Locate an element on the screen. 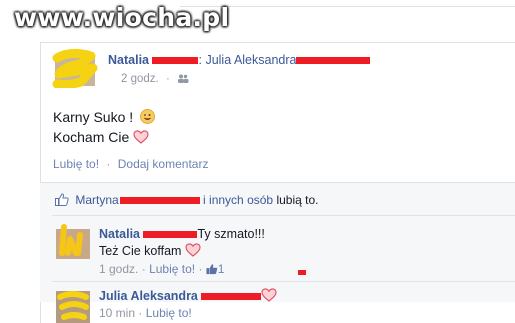 The width and height of the screenshot is (515, 323). comment-header: Natalia Ty szmato!!! is located at coordinates (182, 234).